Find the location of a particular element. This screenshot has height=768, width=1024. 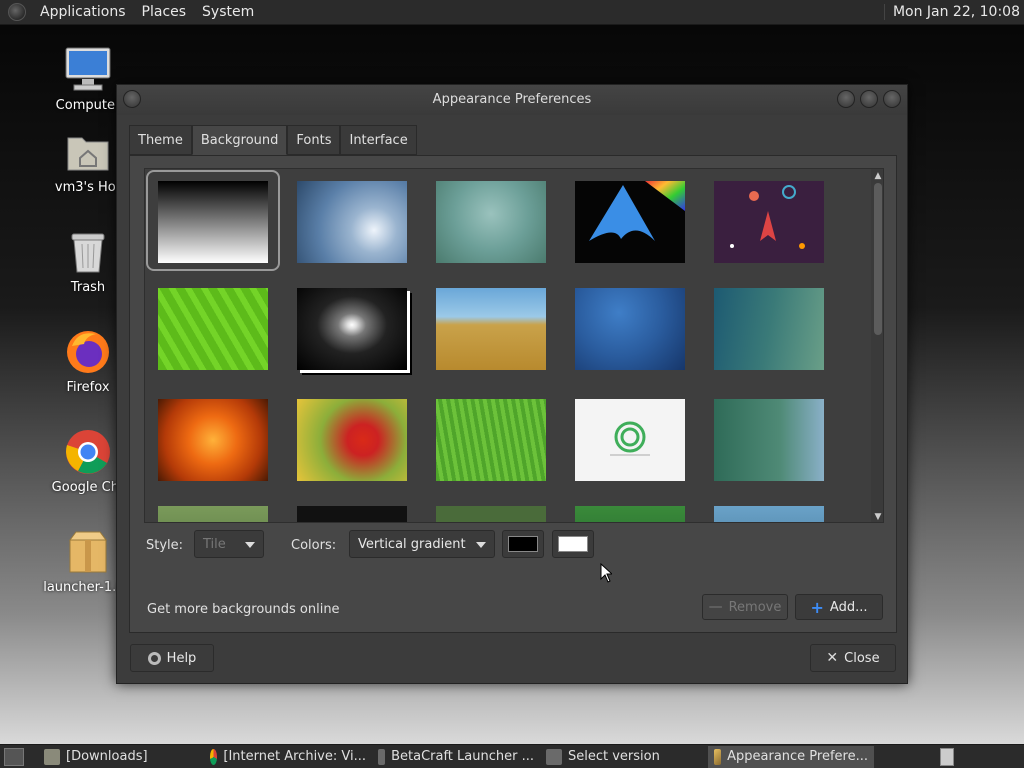

more-backgrounds-link: Get more backgrounds online is located at coordinates (243, 609).